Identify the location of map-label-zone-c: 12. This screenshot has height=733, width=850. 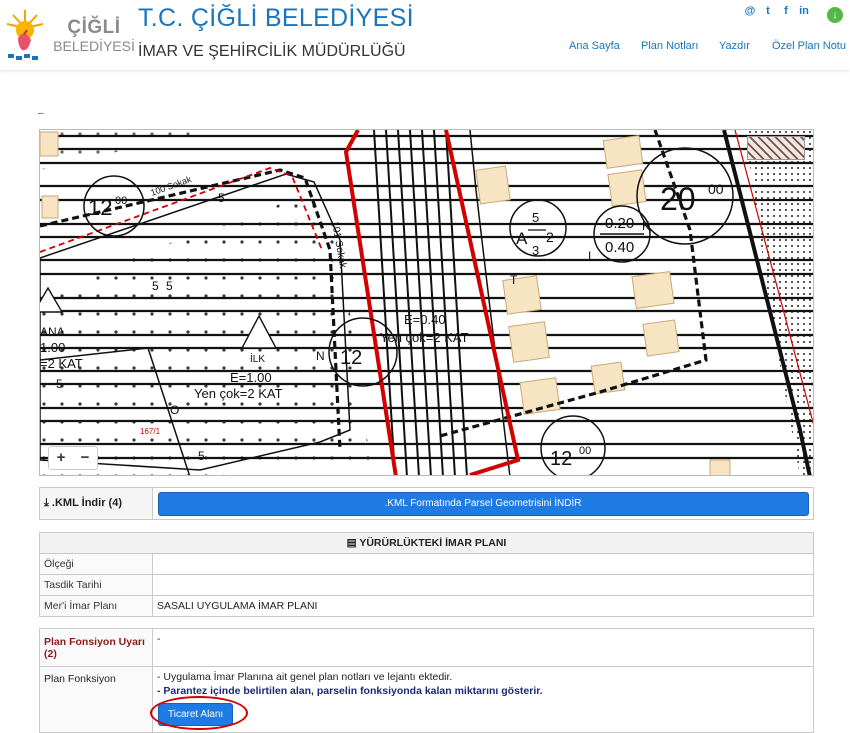
(561, 459).